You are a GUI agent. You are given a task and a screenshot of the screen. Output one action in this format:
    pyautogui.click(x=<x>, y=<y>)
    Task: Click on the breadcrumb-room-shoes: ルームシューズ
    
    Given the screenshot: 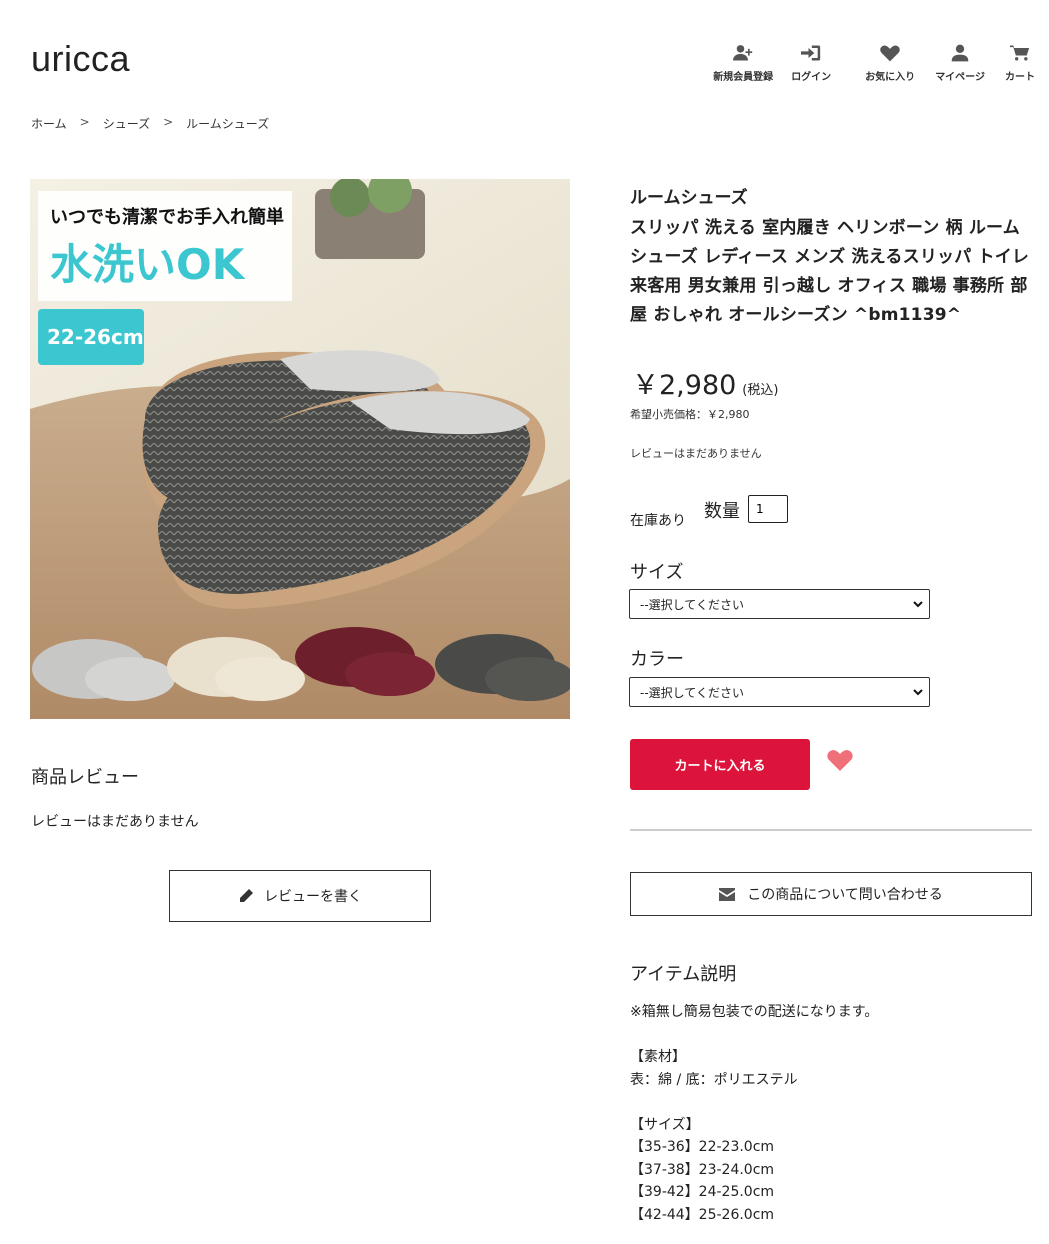 What is the action you would take?
    pyautogui.click(x=227, y=123)
    